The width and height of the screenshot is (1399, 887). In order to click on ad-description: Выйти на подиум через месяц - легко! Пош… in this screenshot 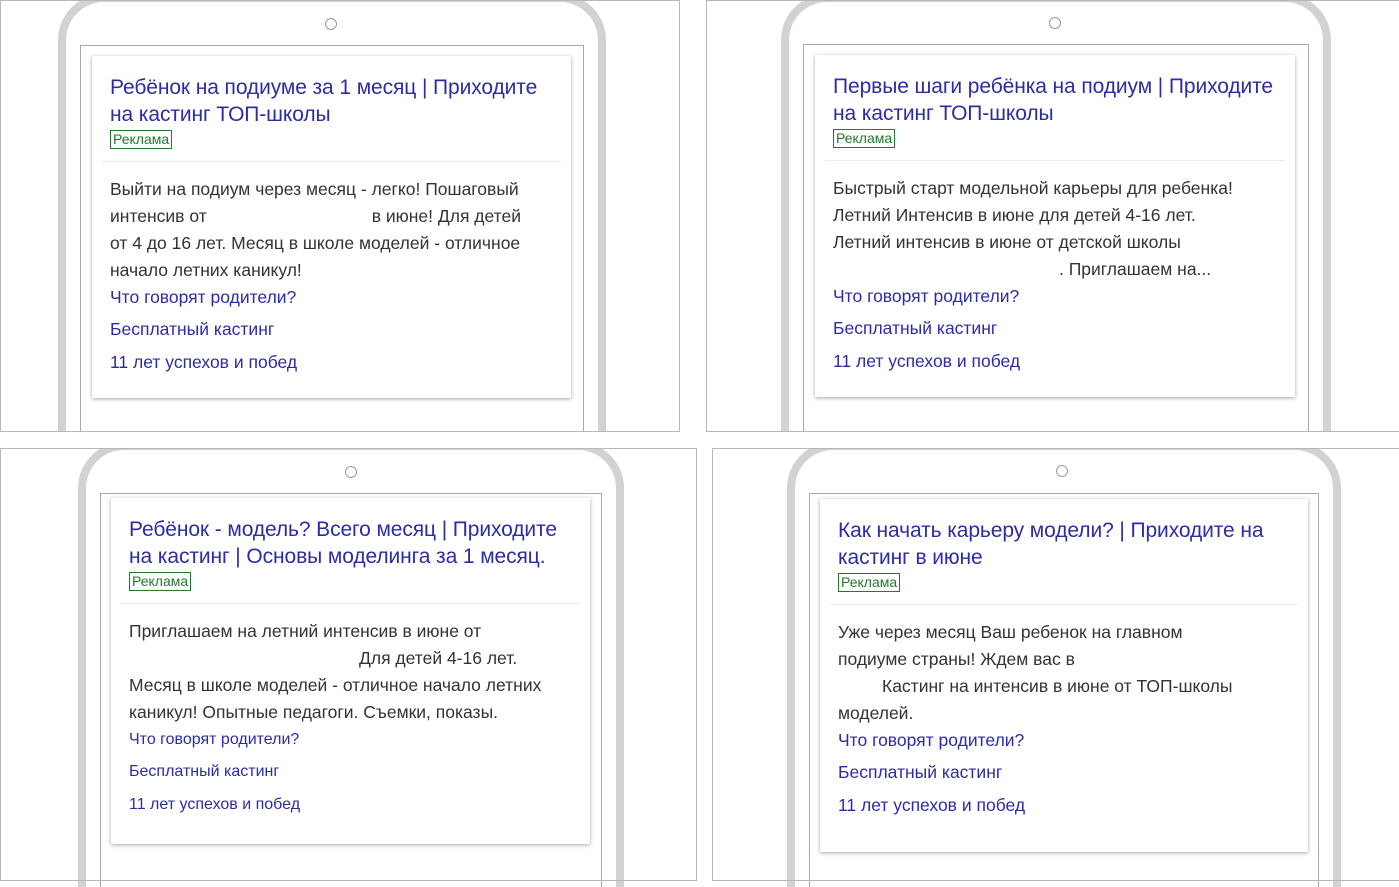, I will do `click(331, 230)`.